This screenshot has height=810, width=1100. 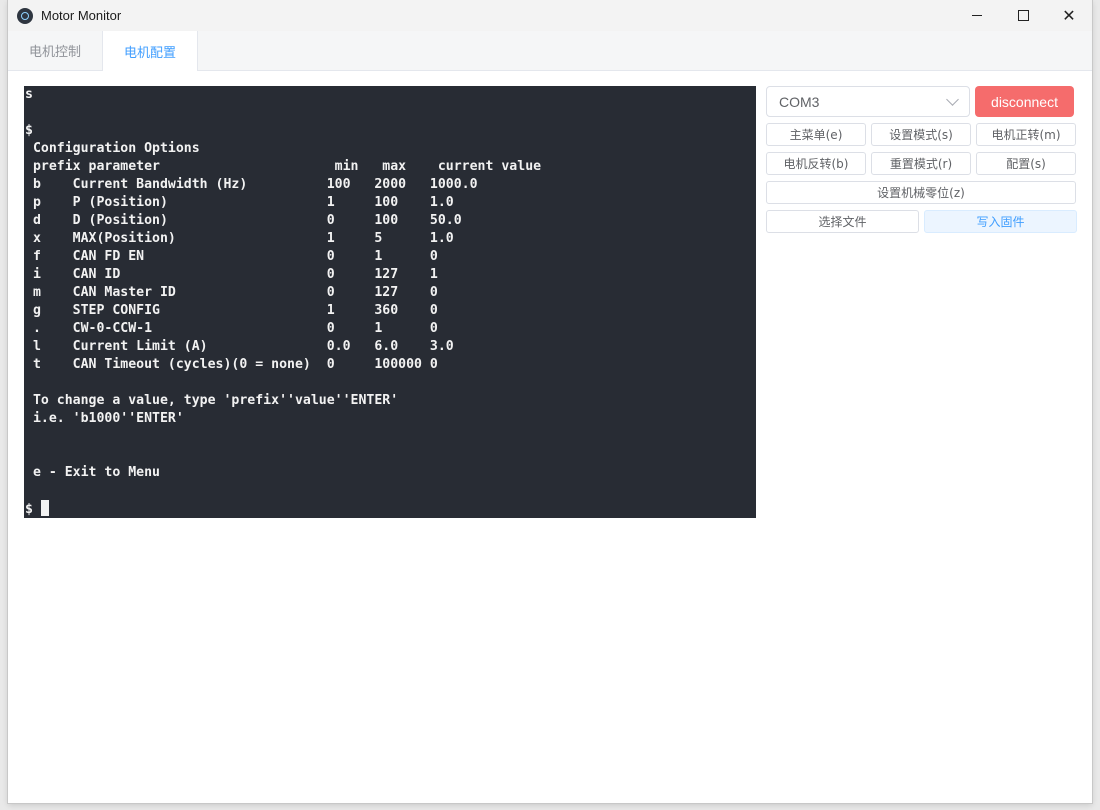 What do you see at coordinates (952, 99) in the screenshot?
I see `chevron-down-icon` at bounding box center [952, 99].